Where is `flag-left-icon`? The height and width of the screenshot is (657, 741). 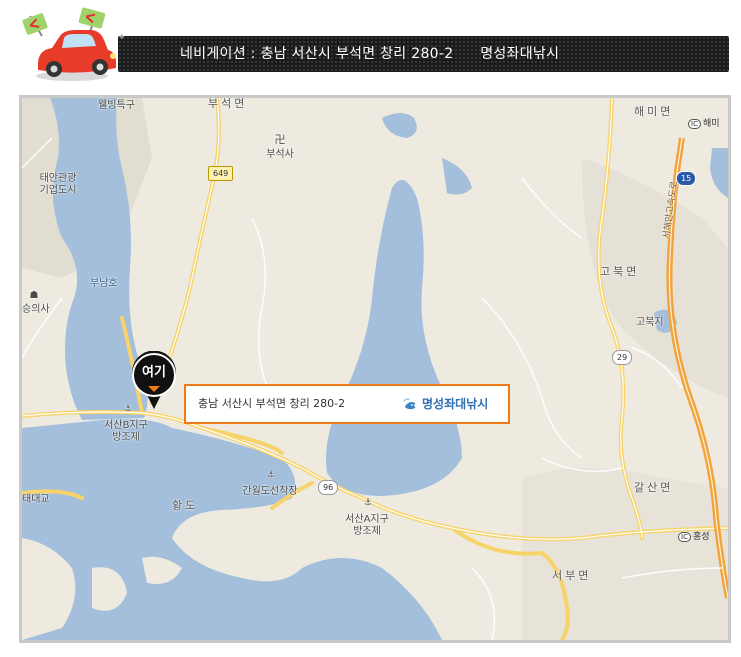 flag-left-icon is located at coordinates (35, 25).